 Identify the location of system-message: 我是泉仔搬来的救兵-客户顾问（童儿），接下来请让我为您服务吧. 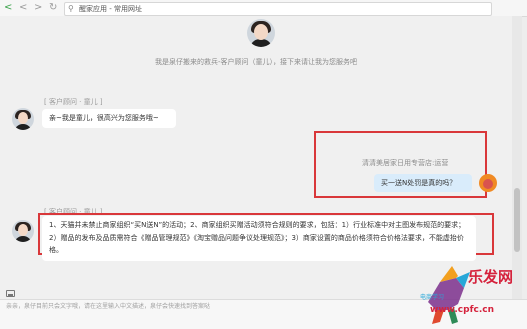
(256, 62).